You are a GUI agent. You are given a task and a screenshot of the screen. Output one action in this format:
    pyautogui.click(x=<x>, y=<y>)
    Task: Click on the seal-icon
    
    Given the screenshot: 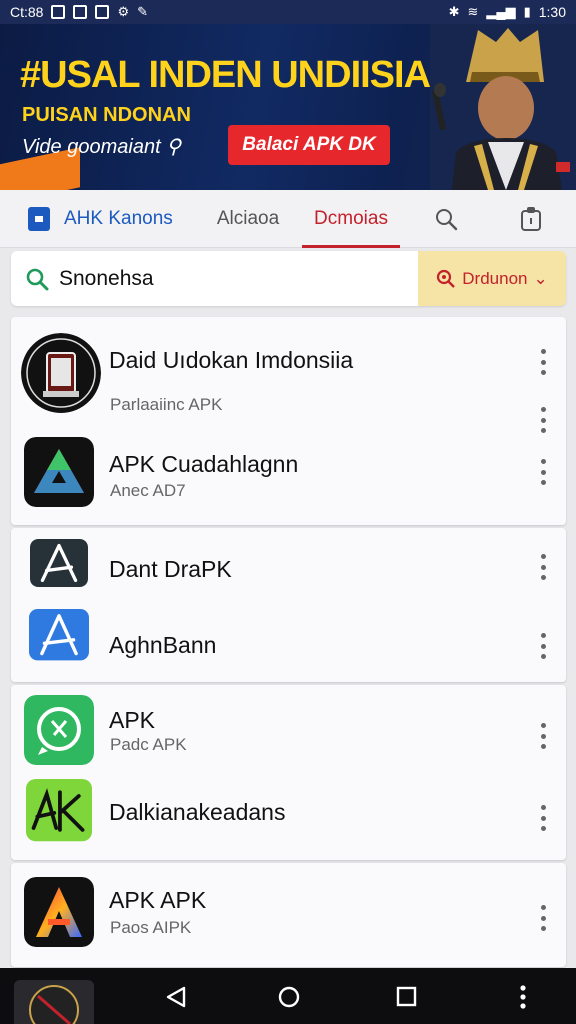 What is the action you would take?
    pyautogui.click(x=54, y=1004)
    